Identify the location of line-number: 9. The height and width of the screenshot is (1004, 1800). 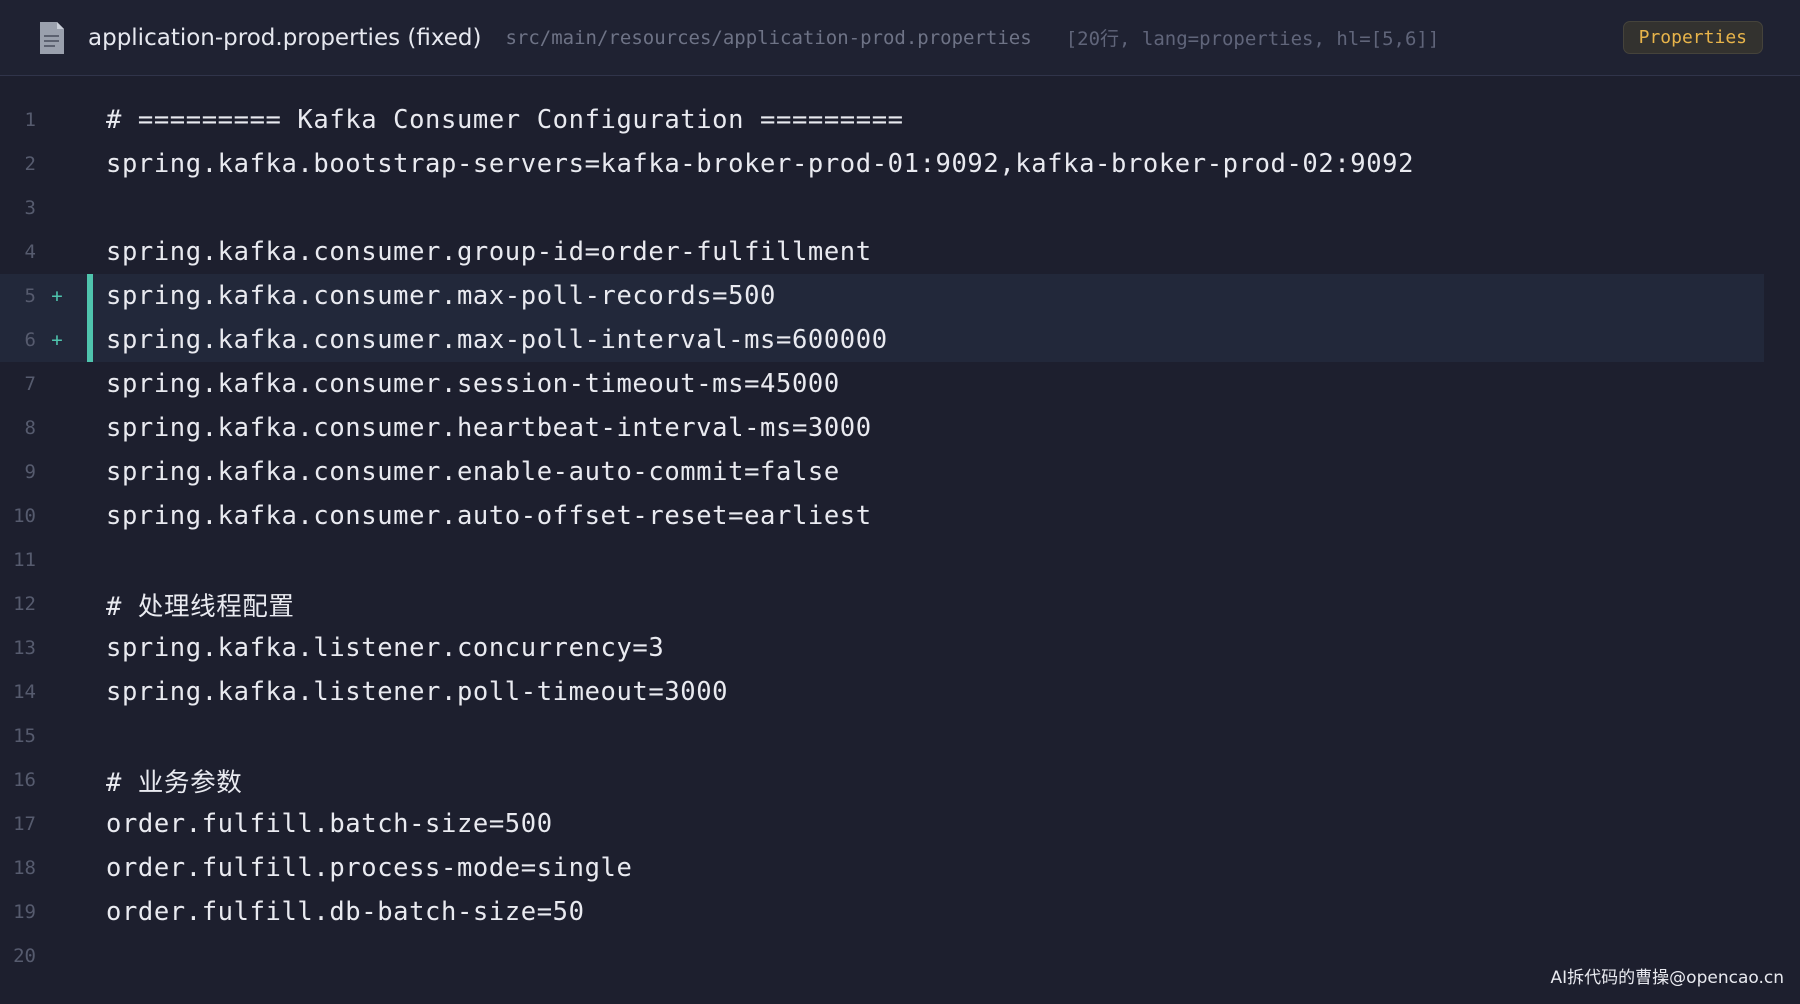
(30, 472).